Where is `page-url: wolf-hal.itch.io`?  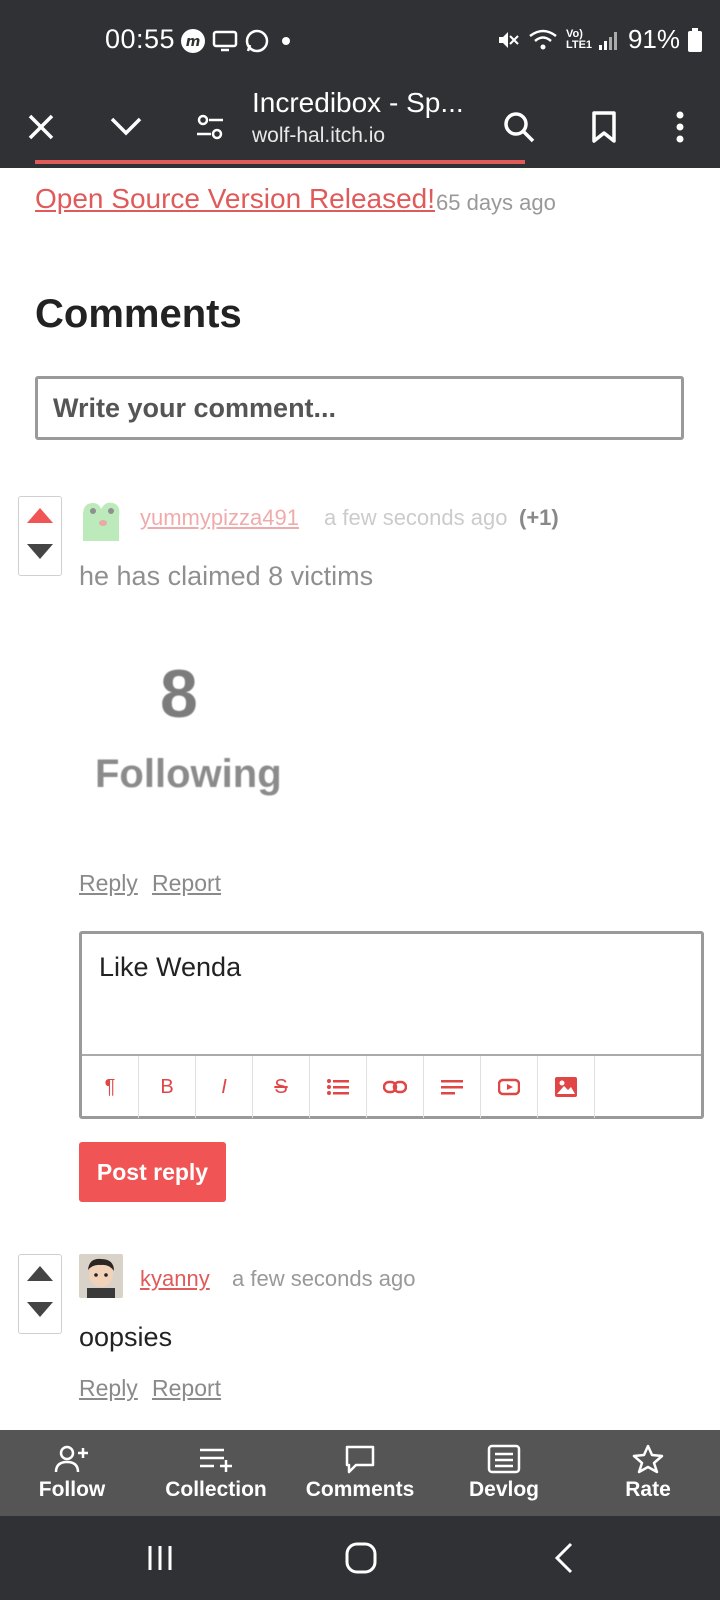
page-url: wolf-hal.itch.io is located at coordinates (318, 136).